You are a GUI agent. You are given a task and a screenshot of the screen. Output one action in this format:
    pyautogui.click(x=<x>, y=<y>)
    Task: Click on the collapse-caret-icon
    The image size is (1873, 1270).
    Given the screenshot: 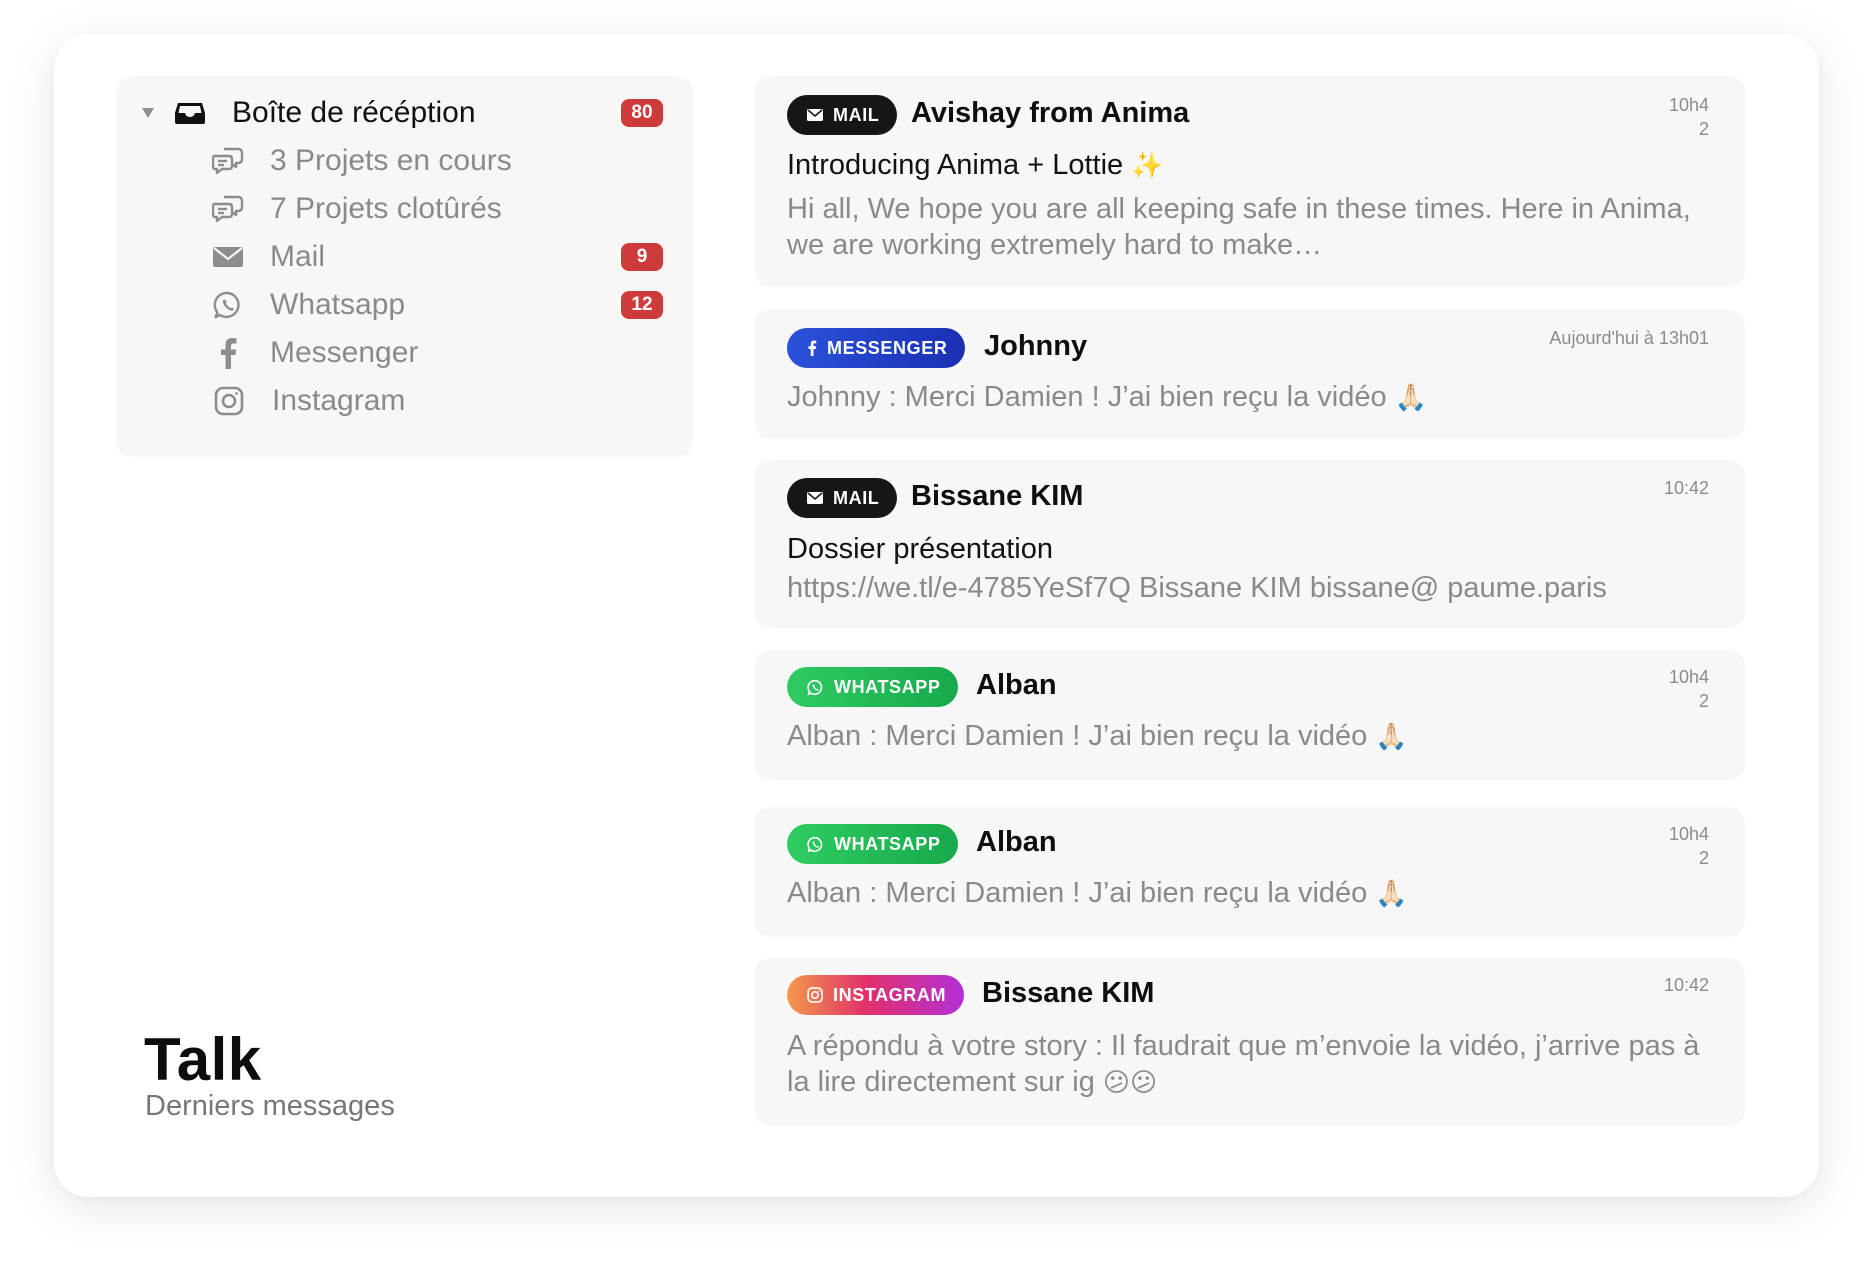 What is the action you would take?
    pyautogui.click(x=148, y=113)
    